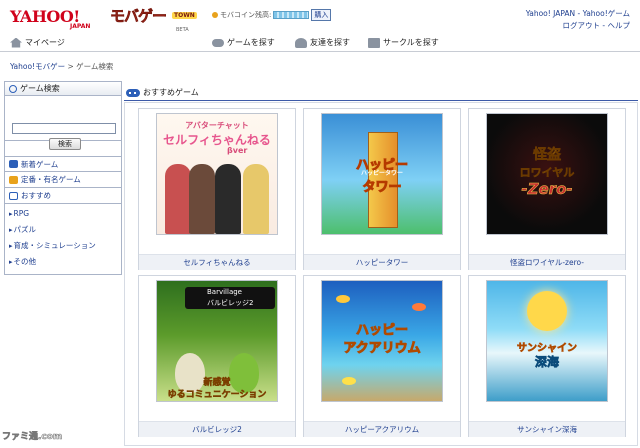  Describe the element at coordinates (16, 42) in the screenshot. I see `home-icon` at that location.